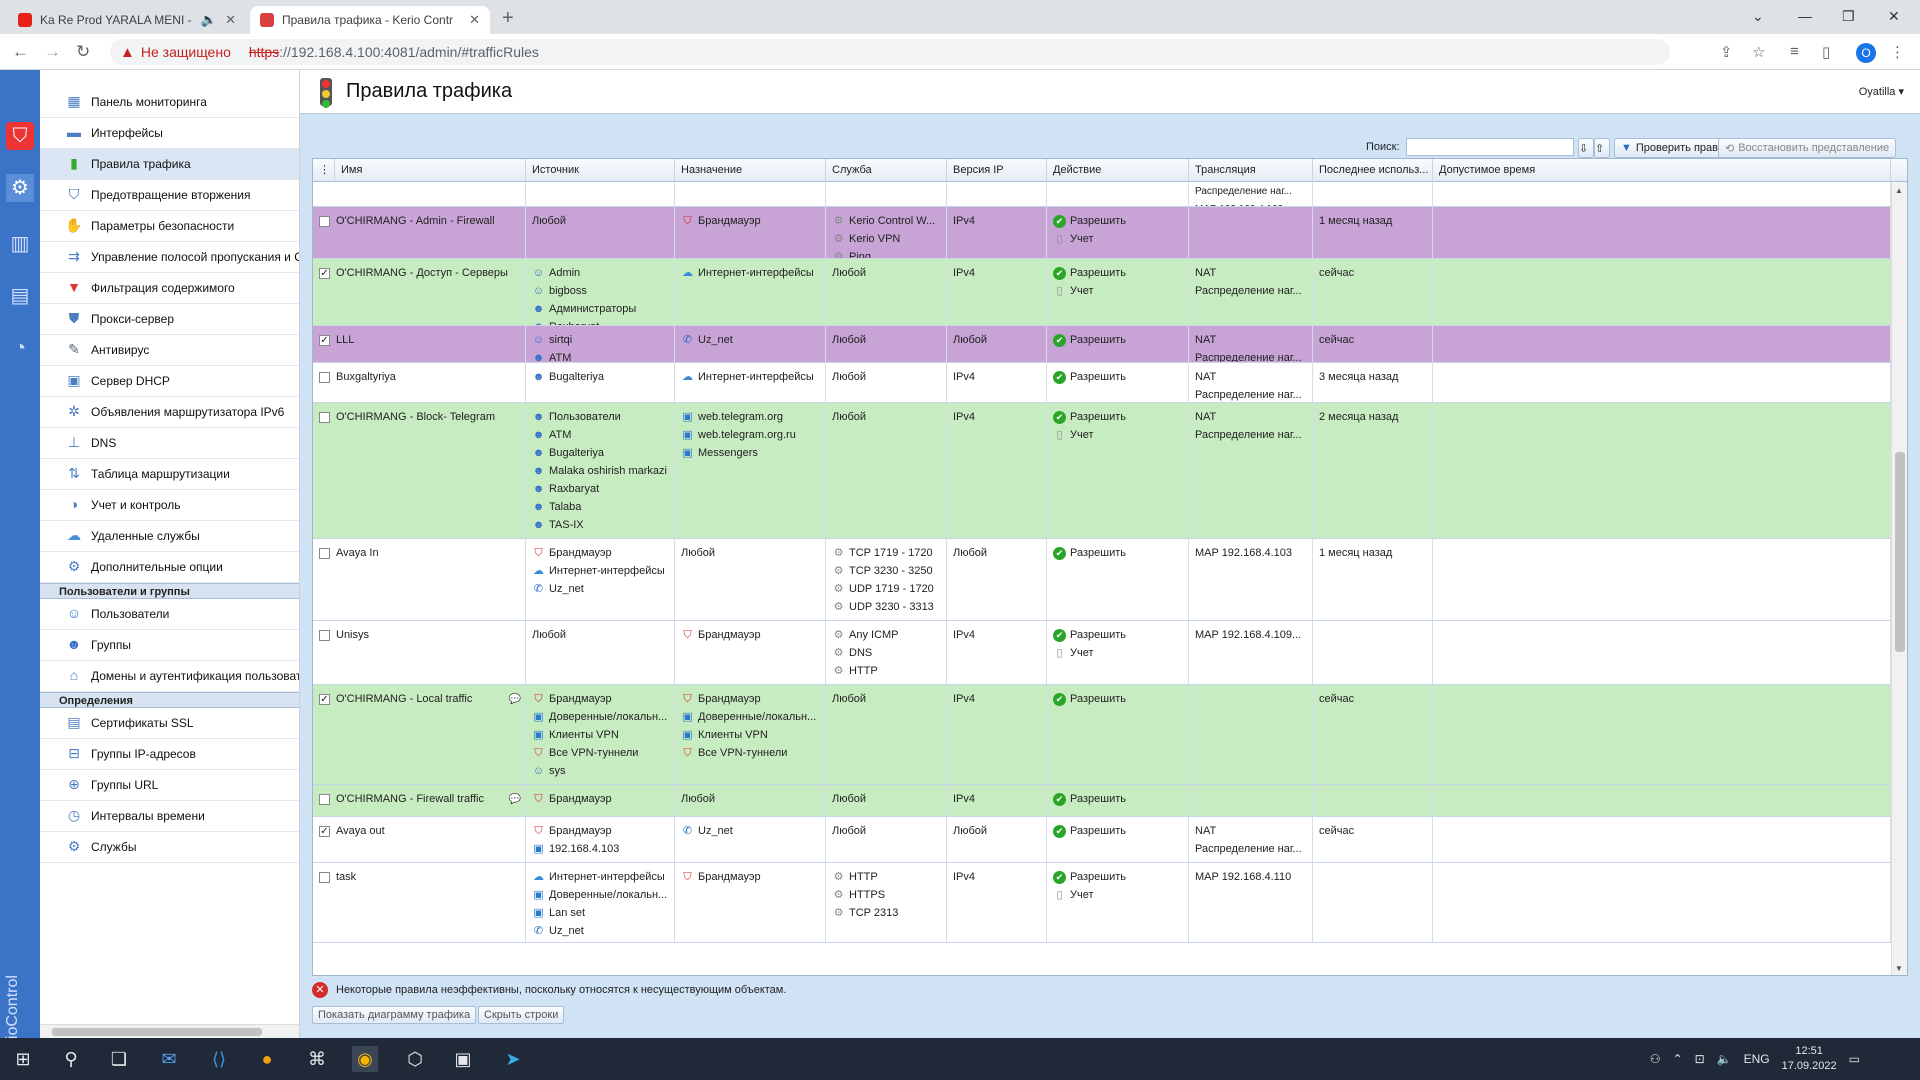  What do you see at coordinates (169, 257) in the screenshot?
I see `sidebar-item: ⇉ Управление полосой пропускания и С` at bounding box center [169, 257].